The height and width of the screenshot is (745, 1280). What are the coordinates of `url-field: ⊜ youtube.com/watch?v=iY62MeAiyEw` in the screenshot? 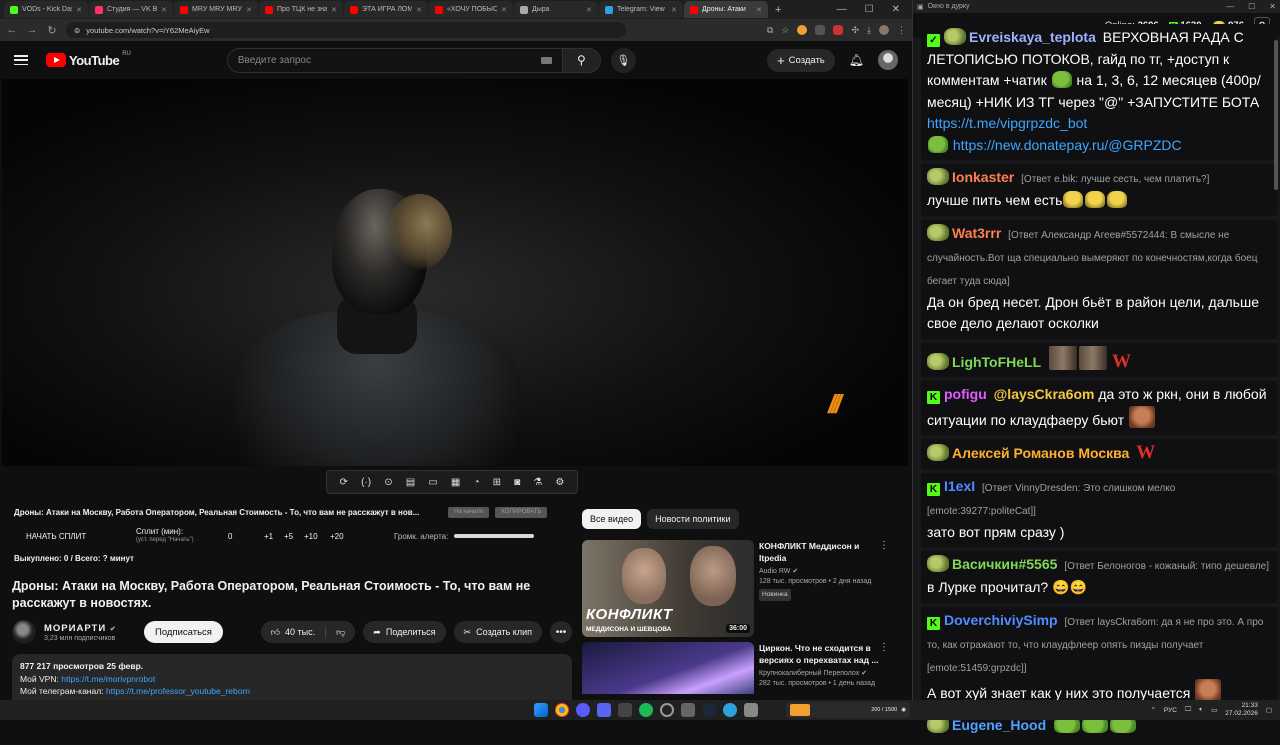 It's located at (346, 30).